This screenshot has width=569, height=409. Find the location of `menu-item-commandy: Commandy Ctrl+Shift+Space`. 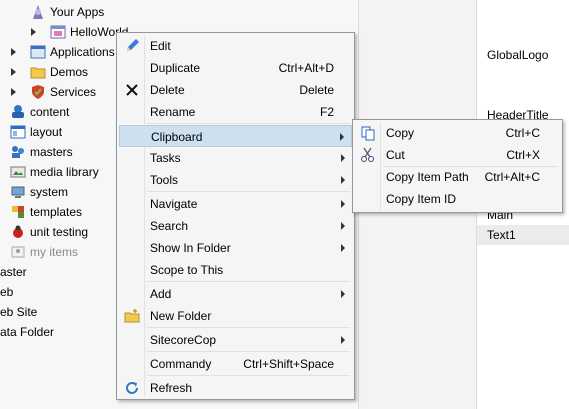

menu-item-commandy: Commandy Ctrl+Shift+Space is located at coordinates (235, 364).